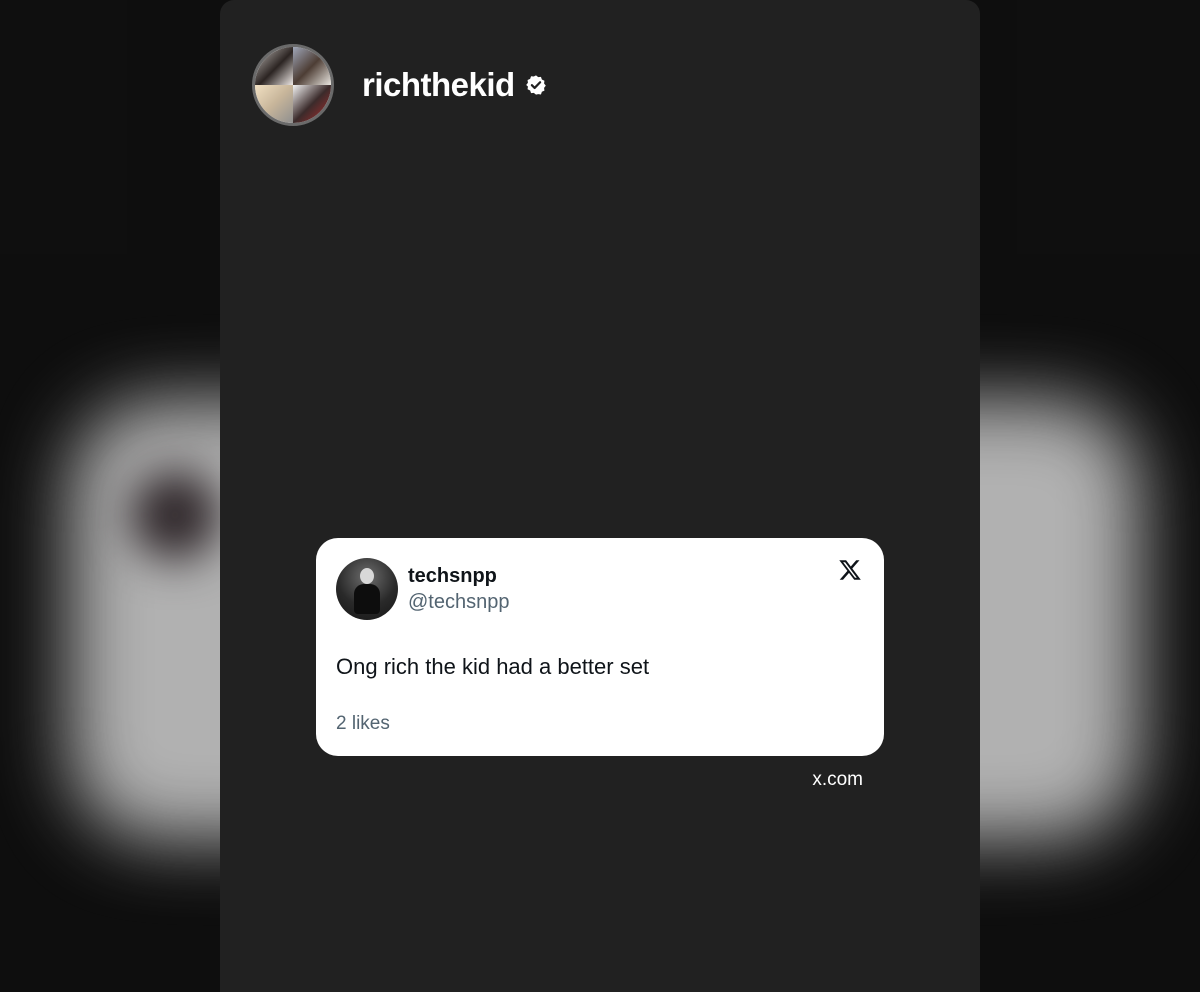  Describe the element at coordinates (452, 576) in the screenshot. I see `tweet-author-name: techsnpp` at that location.